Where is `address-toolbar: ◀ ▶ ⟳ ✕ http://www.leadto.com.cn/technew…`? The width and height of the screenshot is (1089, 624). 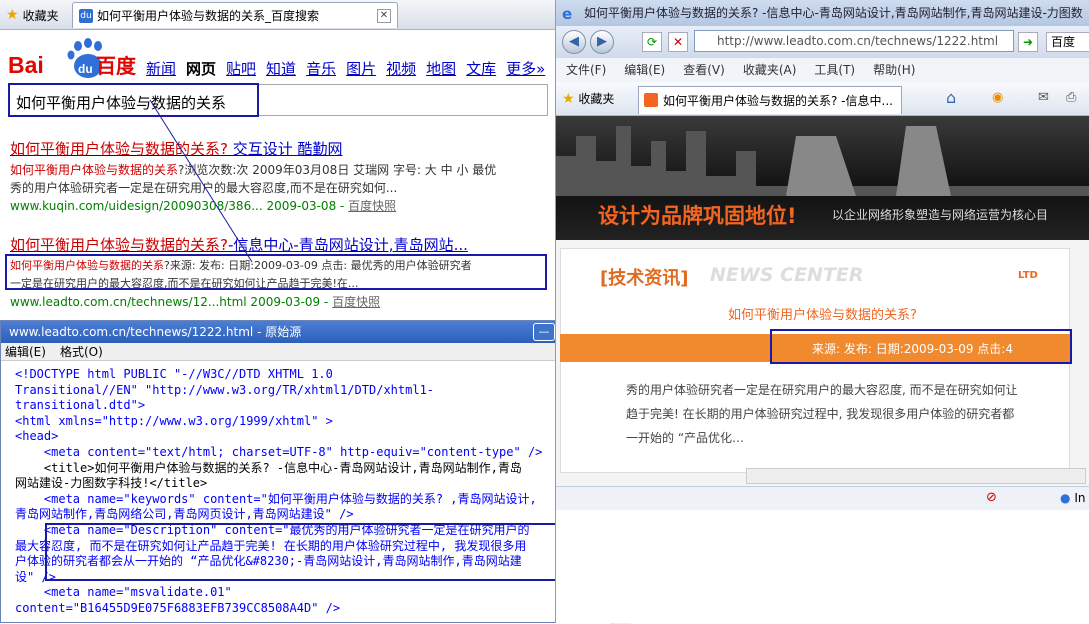
address-toolbar: ◀ ▶ ⟳ ✕ http://www.leadto.com.cn/technew… is located at coordinates (822, 42).